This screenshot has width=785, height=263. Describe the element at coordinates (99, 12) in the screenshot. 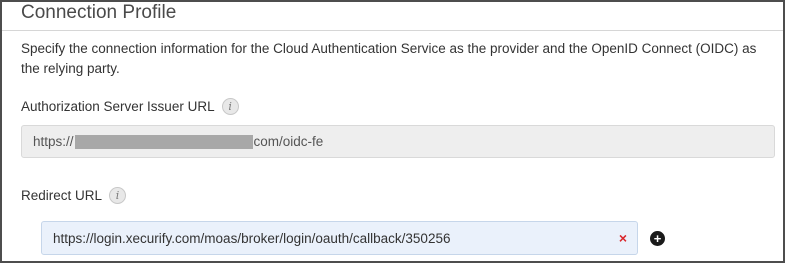

I see `section-title: Connection Profile` at that location.